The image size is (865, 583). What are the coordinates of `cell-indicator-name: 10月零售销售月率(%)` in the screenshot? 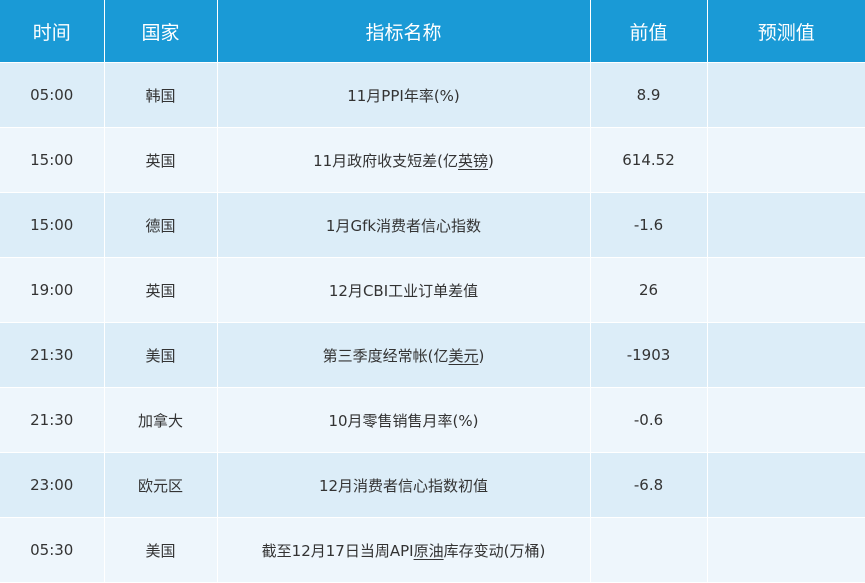 It's located at (404, 420).